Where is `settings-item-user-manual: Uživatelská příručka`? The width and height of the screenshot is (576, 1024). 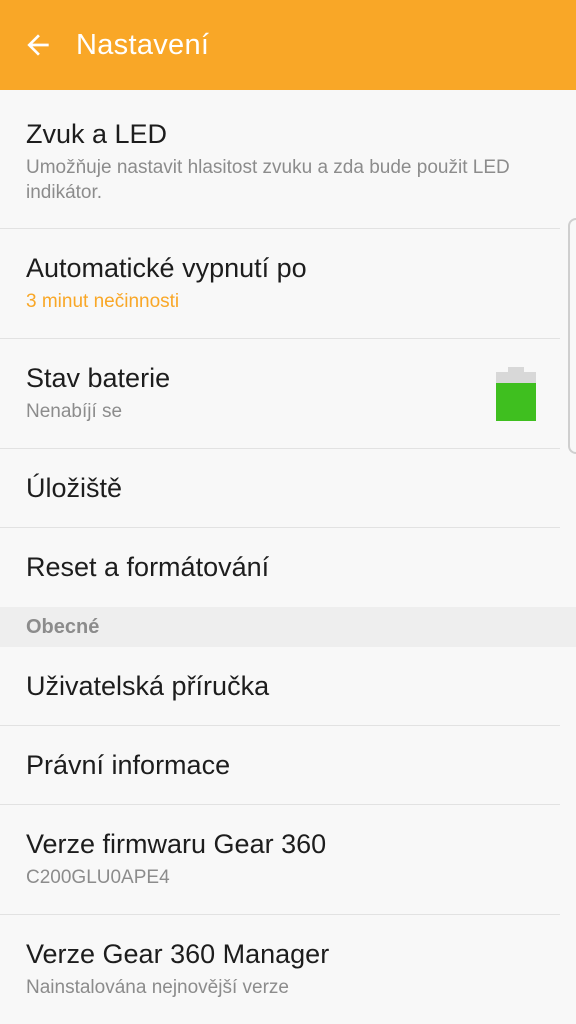
settings-item-user-manual: Uživatelská příručka is located at coordinates (280, 686).